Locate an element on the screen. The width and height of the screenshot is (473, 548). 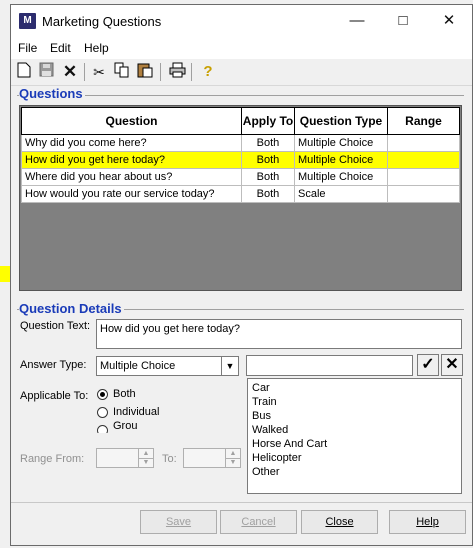
copy-icon is located at coordinates (122, 72).